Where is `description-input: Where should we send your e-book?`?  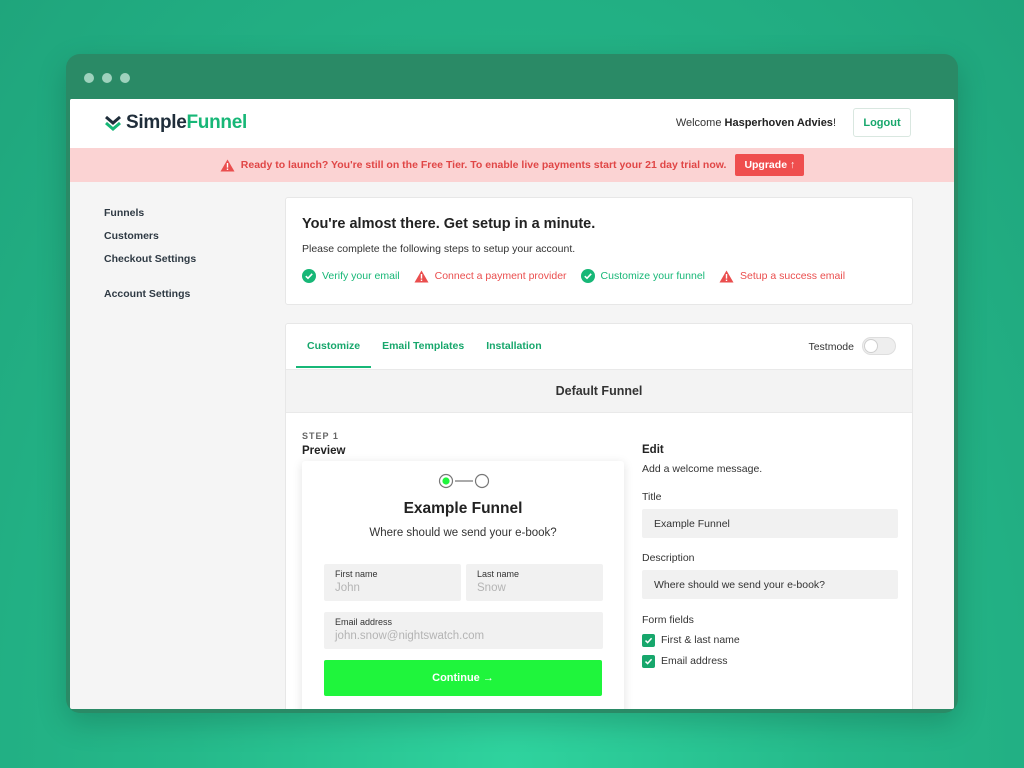
description-input: Where should we send your e-book? is located at coordinates (770, 584).